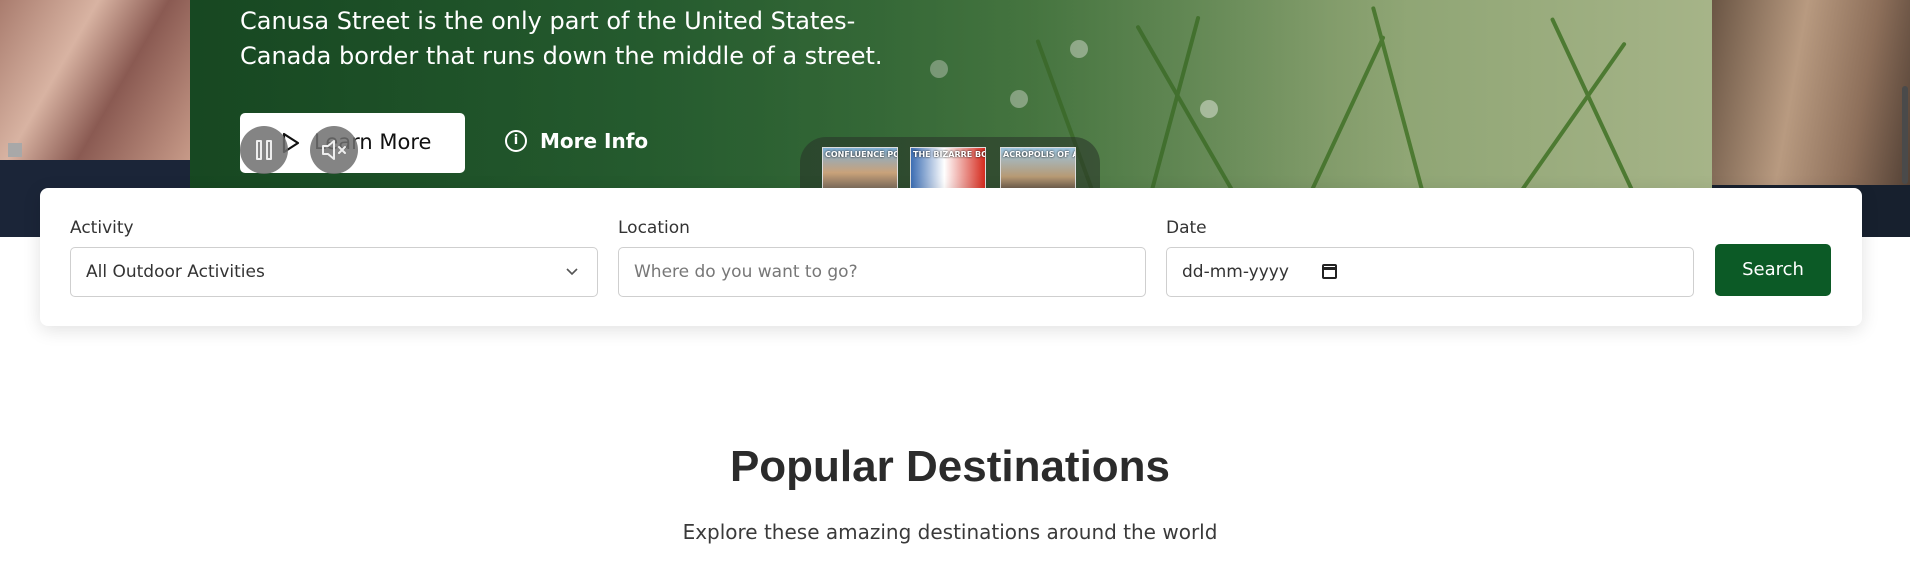 Image resolution: width=1910 pixels, height=571 pixels. I want to click on more-info-label: More Info, so click(594, 141).